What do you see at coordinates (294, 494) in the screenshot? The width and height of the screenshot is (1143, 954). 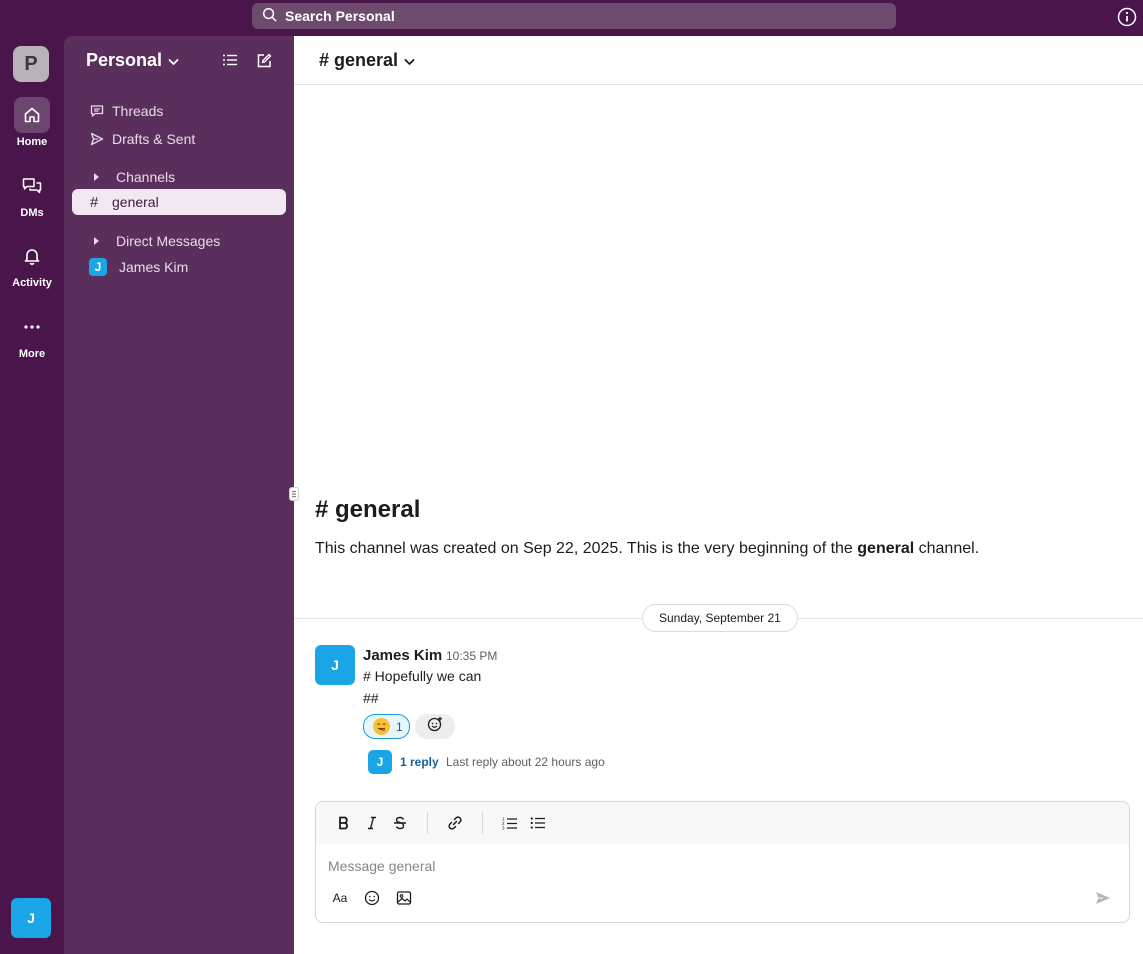 I see `sidebar-resize-handle` at bounding box center [294, 494].